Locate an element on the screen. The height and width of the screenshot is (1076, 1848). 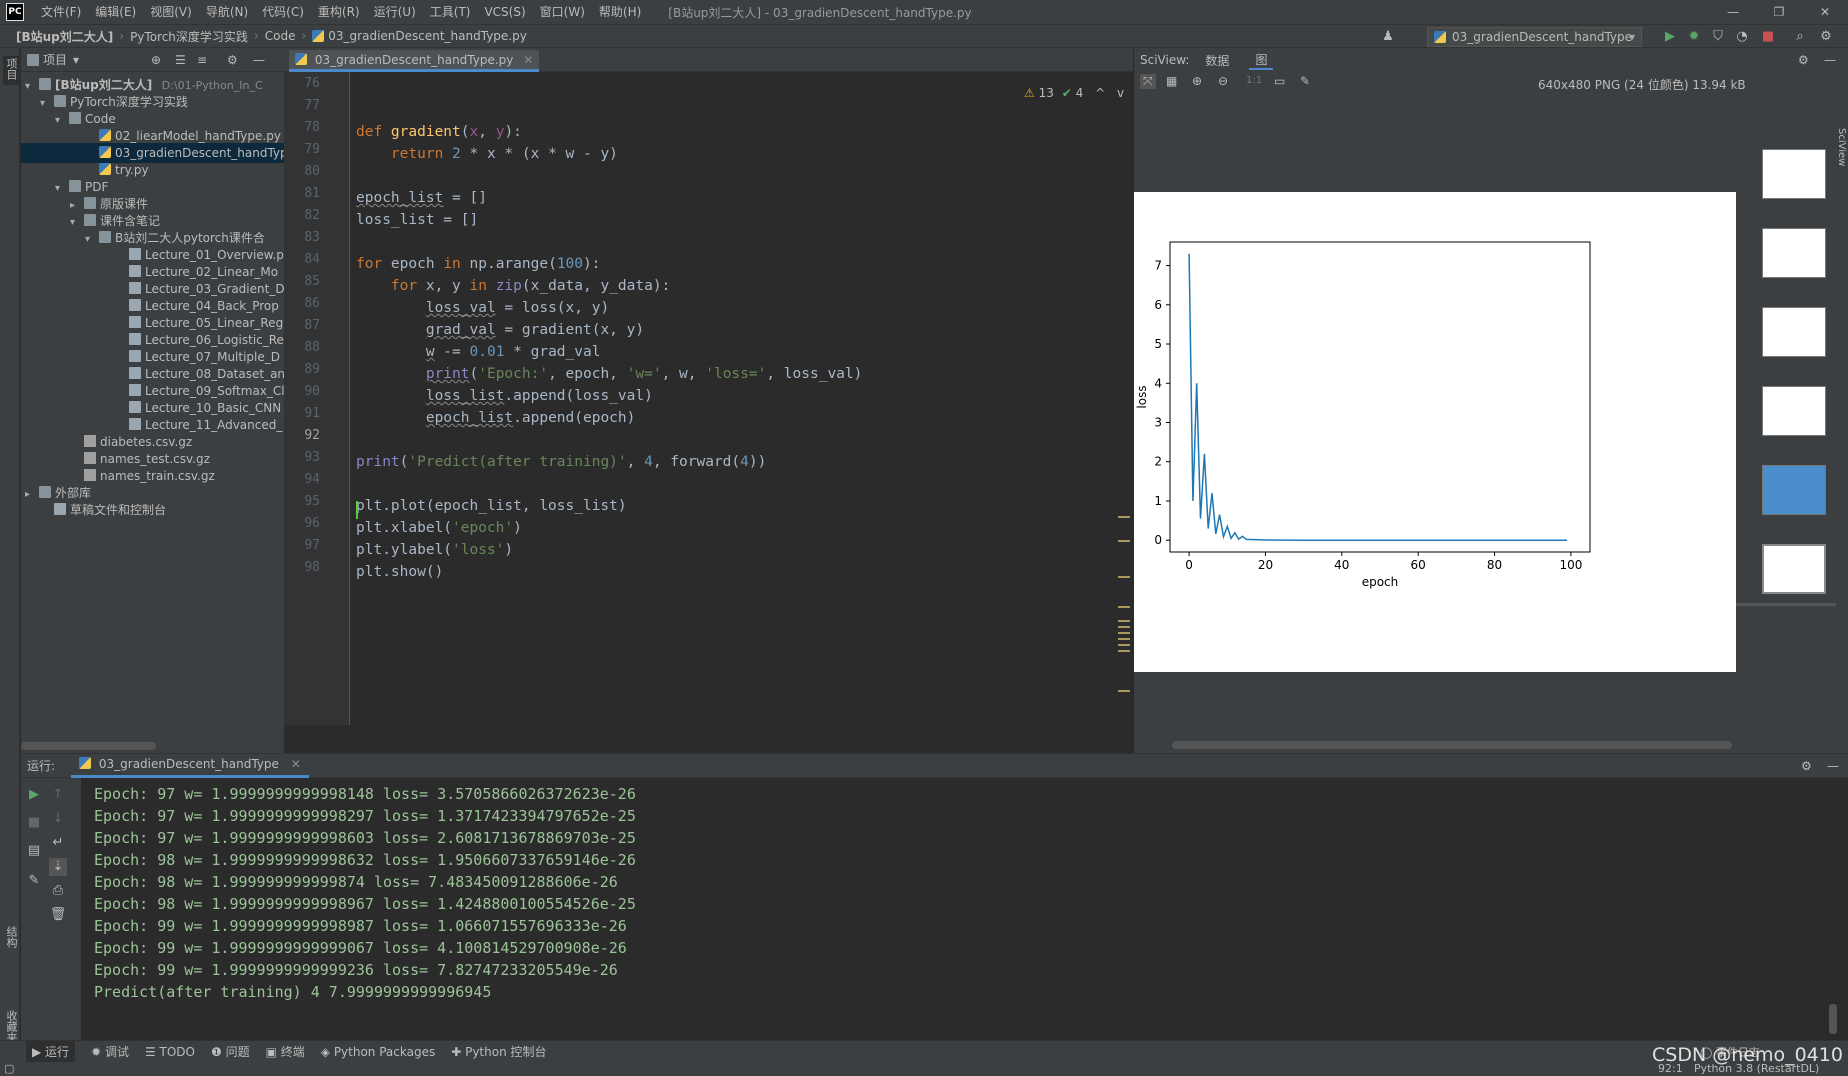
x-tick-label: 40 is located at coordinates (1341, 565).